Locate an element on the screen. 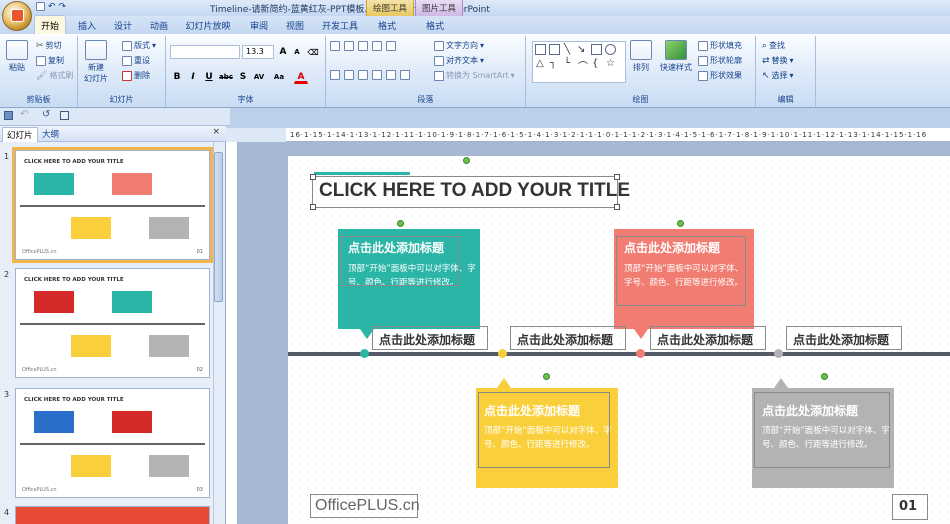  quick-styles-button: 快速样式 is located at coordinates (676, 56).